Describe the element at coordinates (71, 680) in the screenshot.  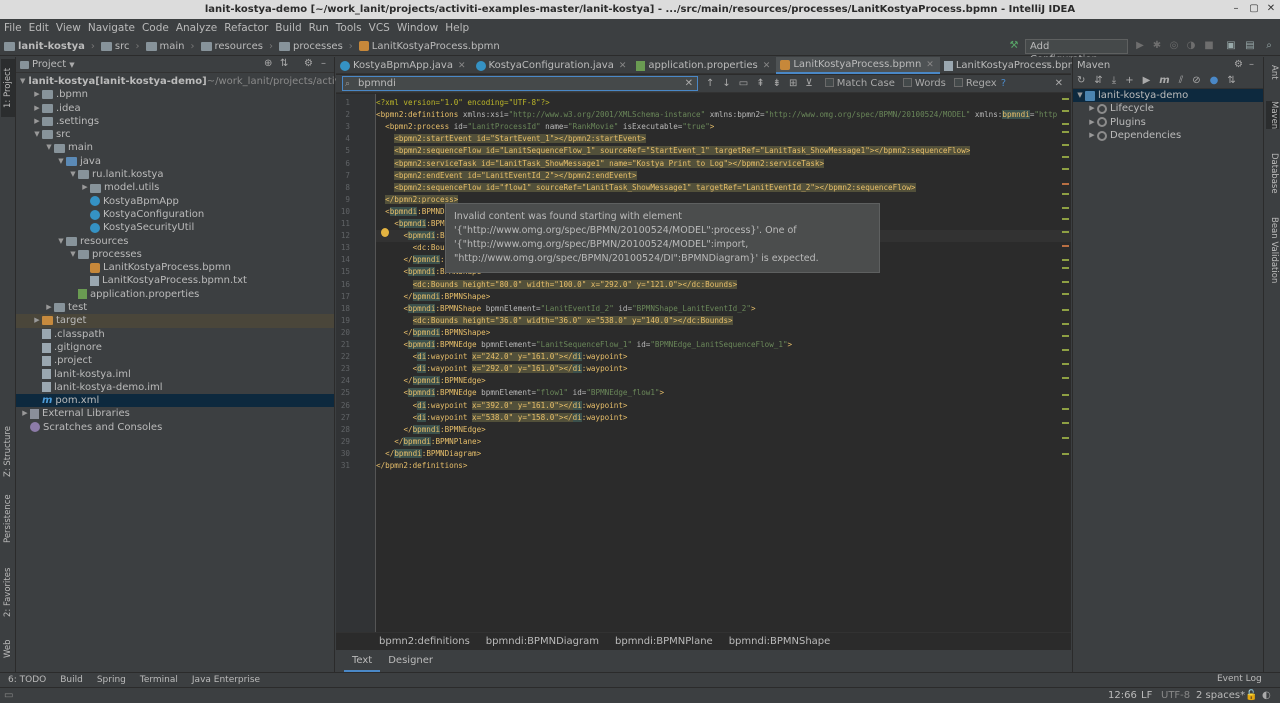
I see `tool-build: Build` at that location.